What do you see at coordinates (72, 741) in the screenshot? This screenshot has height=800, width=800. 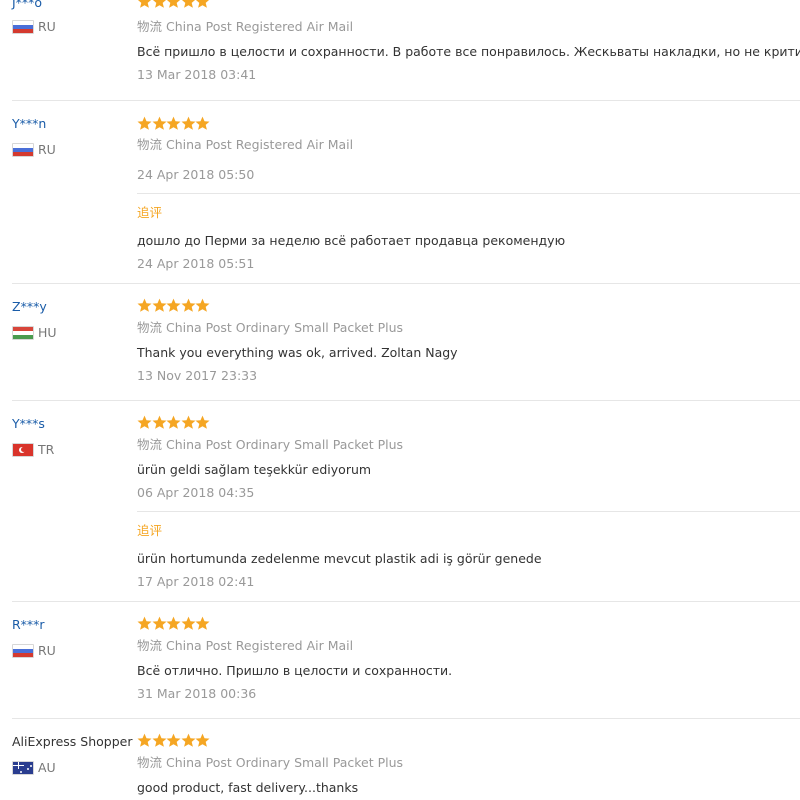 I see `reviewer-name: AliExpress Shopper` at bounding box center [72, 741].